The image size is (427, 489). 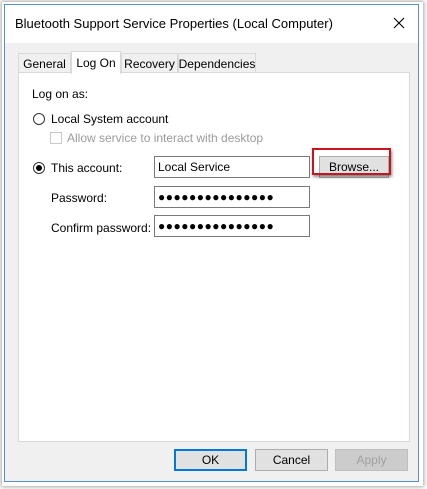 What do you see at coordinates (60, 94) in the screenshot?
I see `log-on-as-heading: Log on as:` at bounding box center [60, 94].